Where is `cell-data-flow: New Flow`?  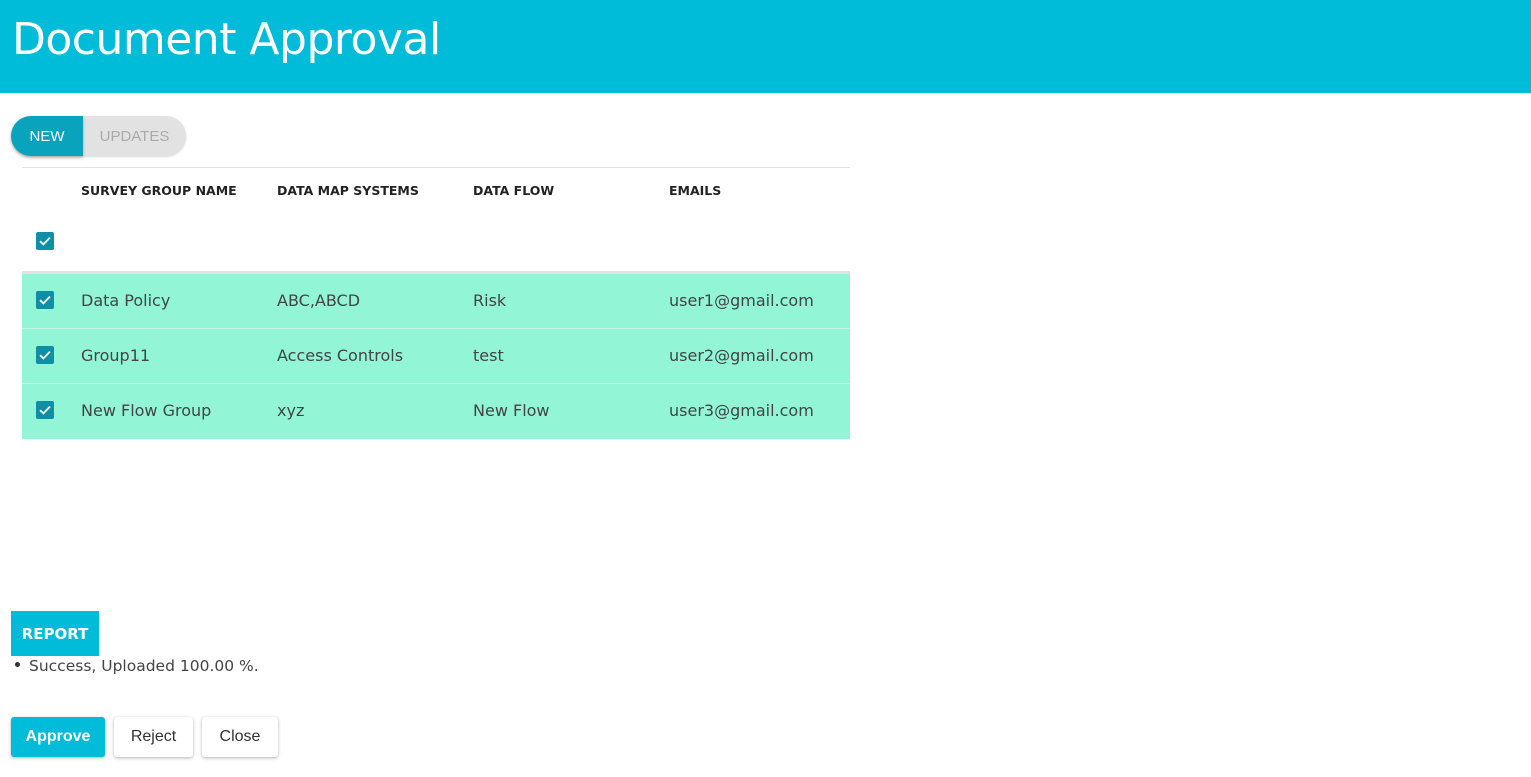
cell-data-flow: New Flow is located at coordinates (511, 410).